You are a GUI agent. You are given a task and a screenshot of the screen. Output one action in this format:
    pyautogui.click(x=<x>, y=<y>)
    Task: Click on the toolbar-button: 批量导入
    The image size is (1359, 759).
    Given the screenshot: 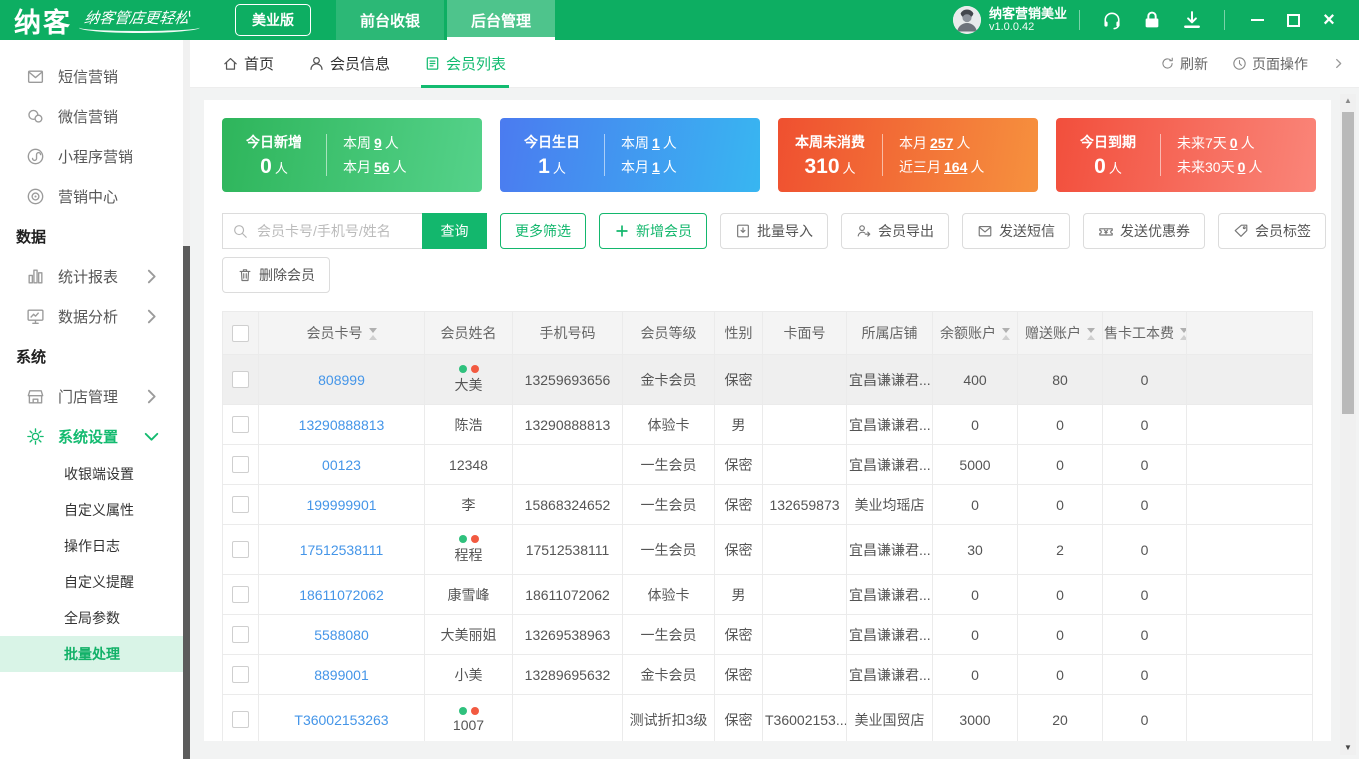 What is the action you would take?
    pyautogui.click(x=774, y=231)
    